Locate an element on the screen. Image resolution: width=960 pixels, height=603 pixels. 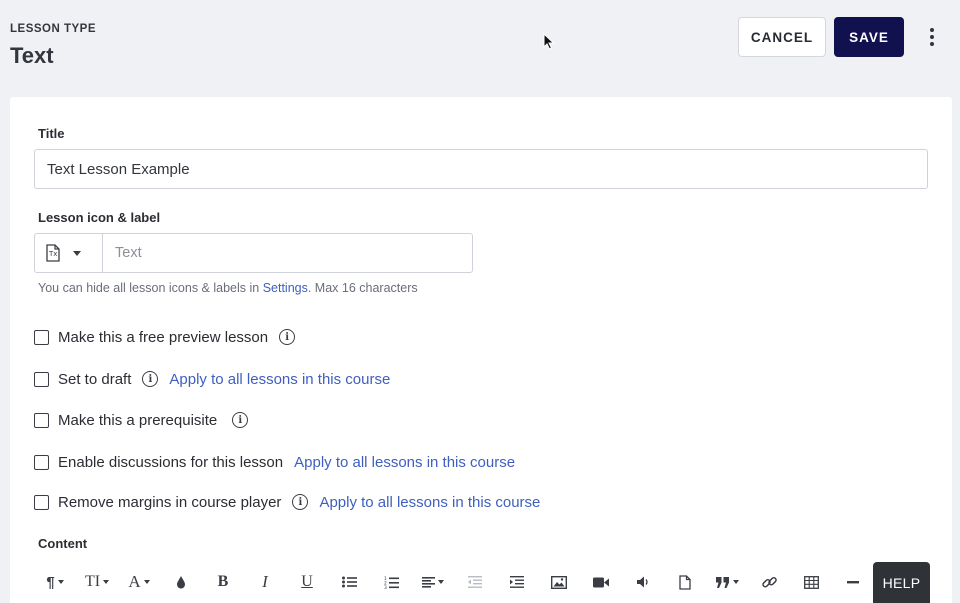
option-prerequisite: Make this a prerequisite i is located at coordinates (141, 420).